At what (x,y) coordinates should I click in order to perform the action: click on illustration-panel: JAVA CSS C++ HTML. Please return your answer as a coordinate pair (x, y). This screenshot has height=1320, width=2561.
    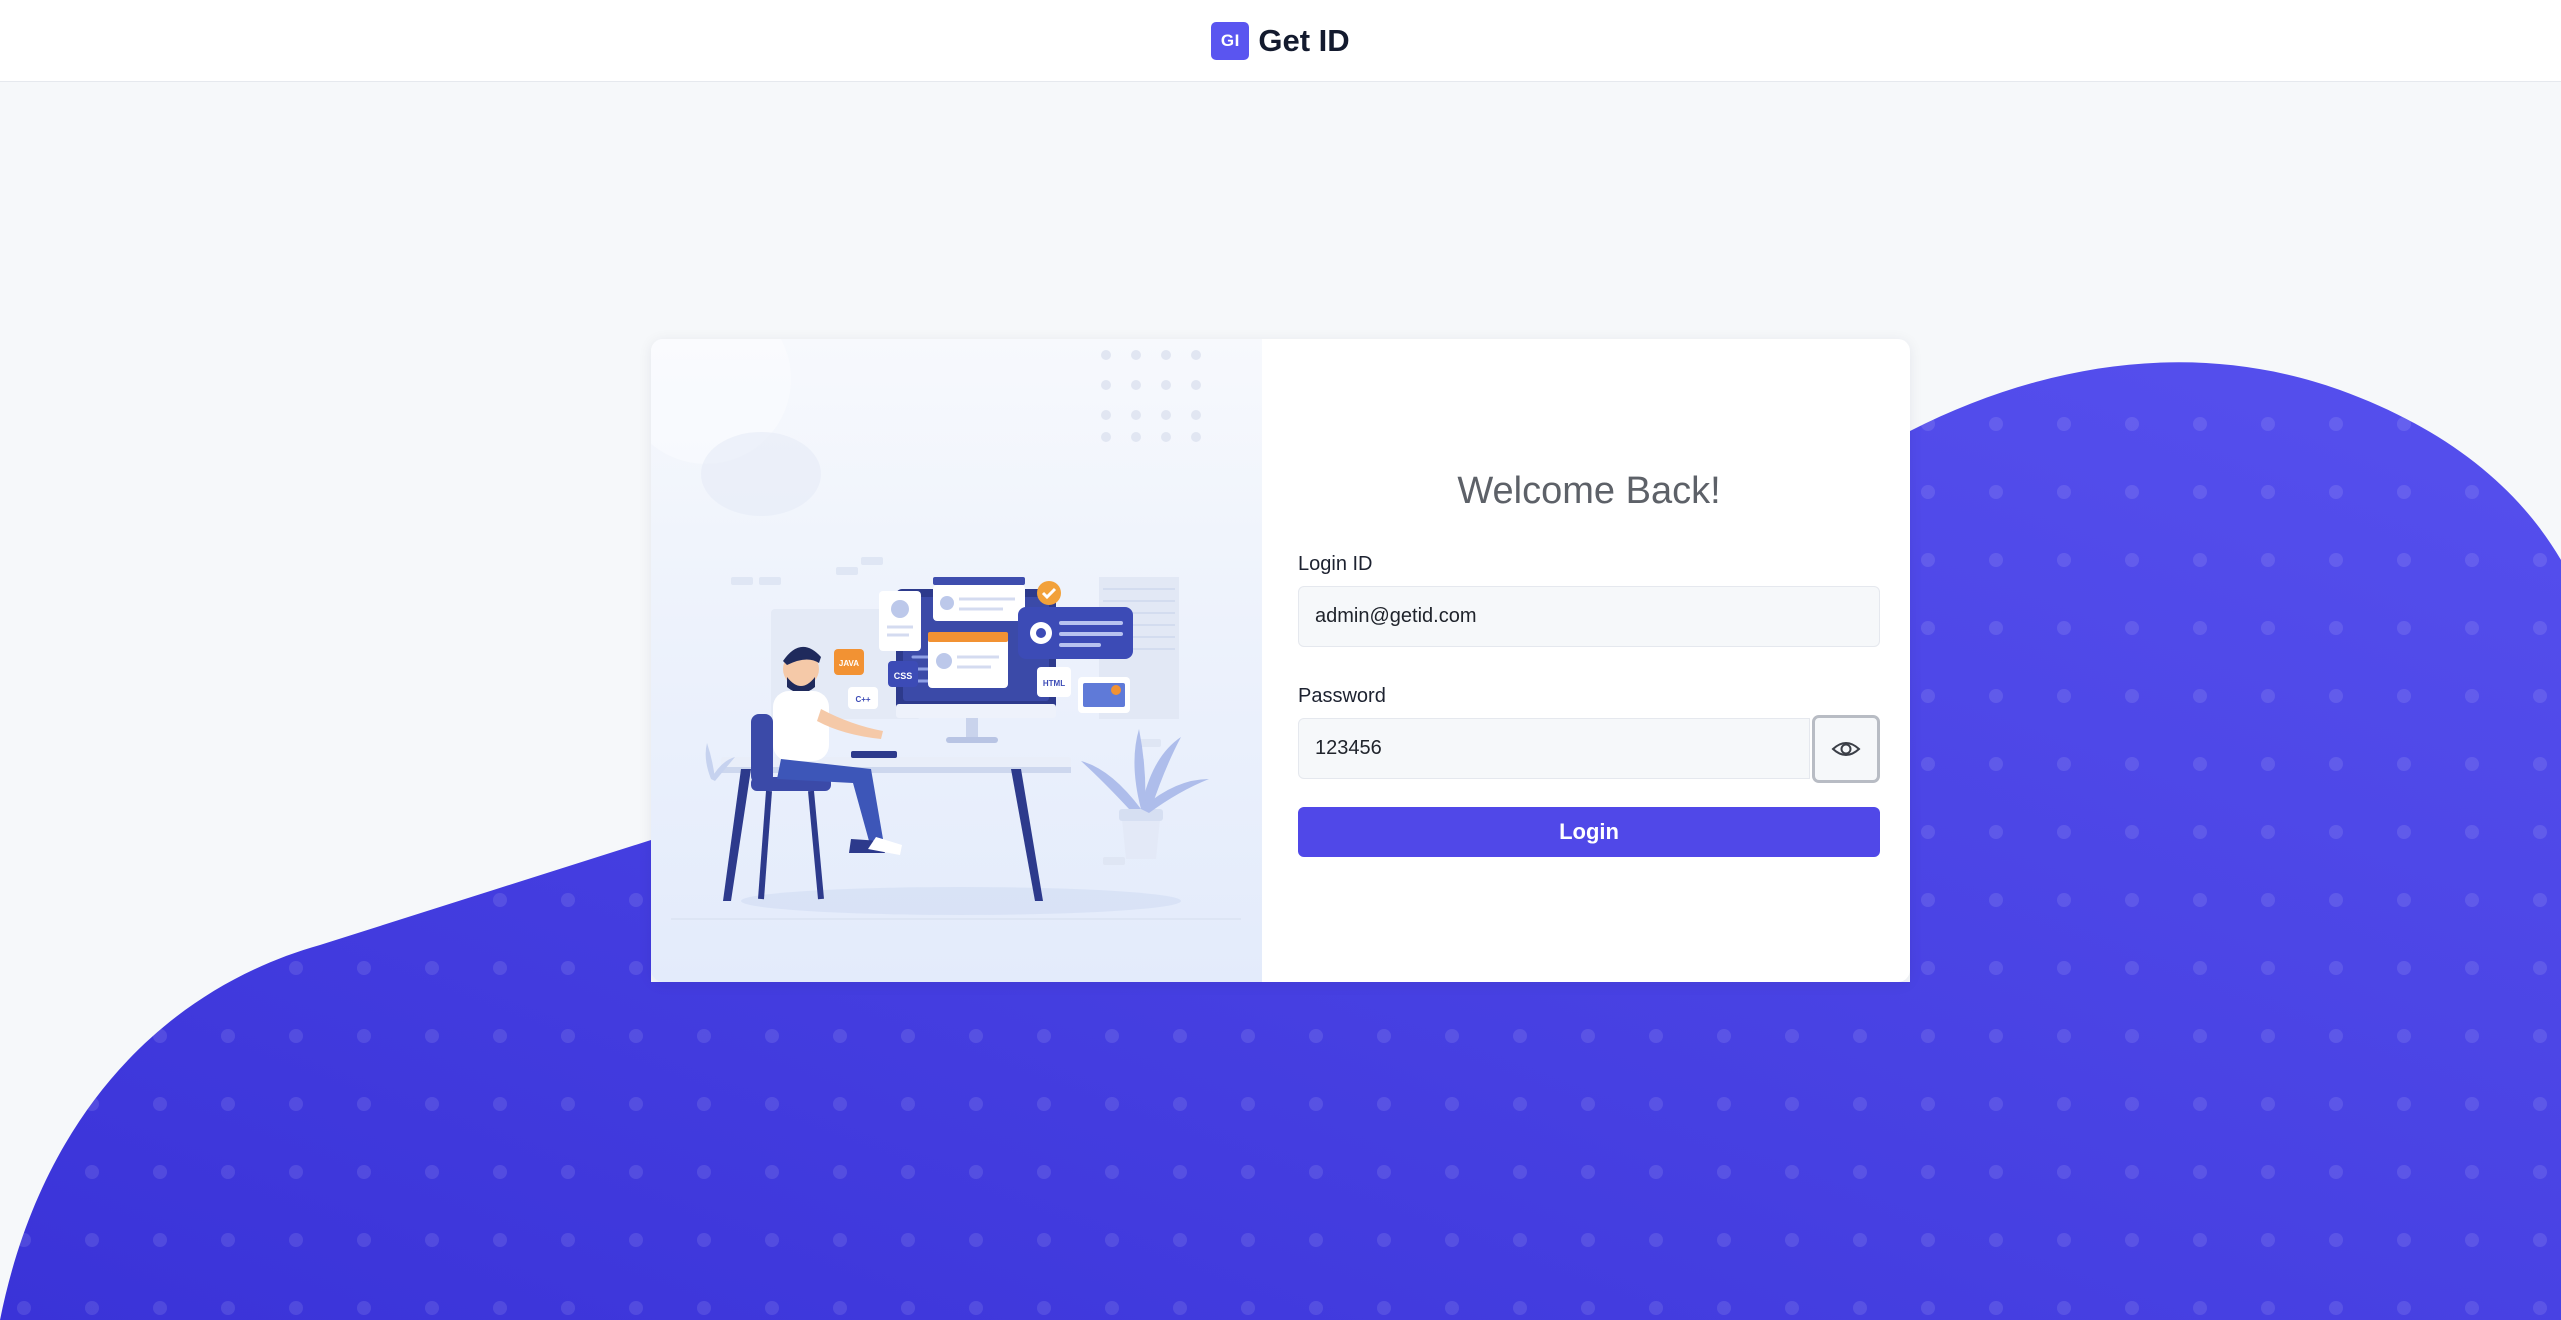
    Looking at the image, I should click on (956, 660).